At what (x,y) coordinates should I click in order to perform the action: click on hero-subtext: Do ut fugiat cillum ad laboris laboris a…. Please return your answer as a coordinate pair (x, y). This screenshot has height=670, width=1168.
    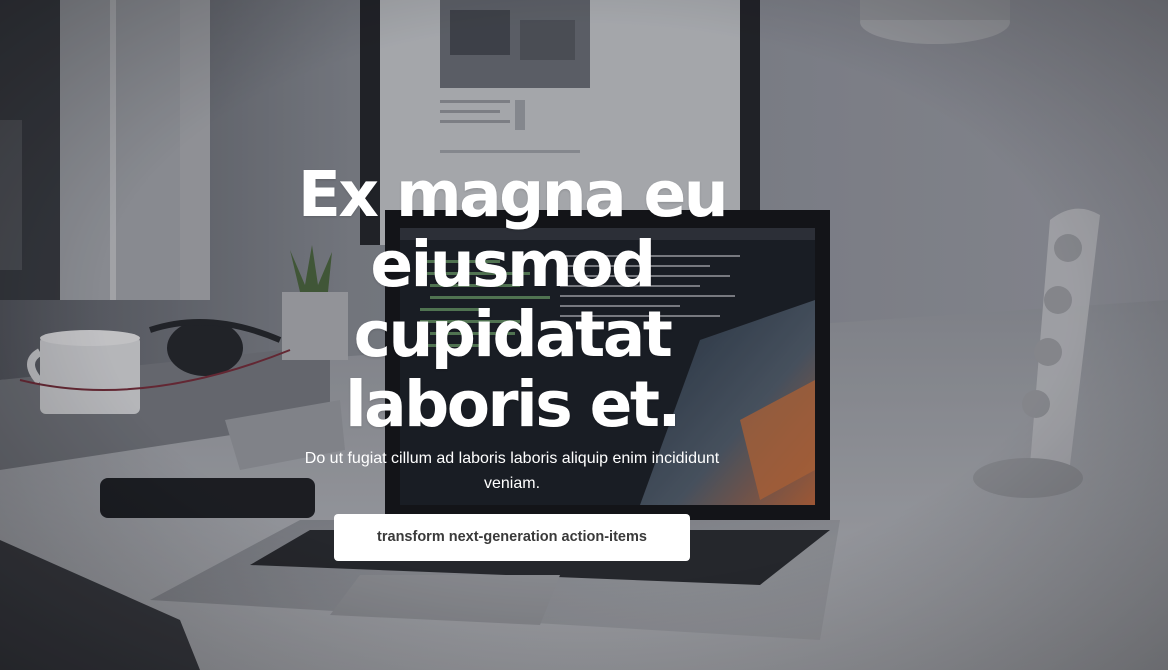
    Looking at the image, I should click on (512, 471).